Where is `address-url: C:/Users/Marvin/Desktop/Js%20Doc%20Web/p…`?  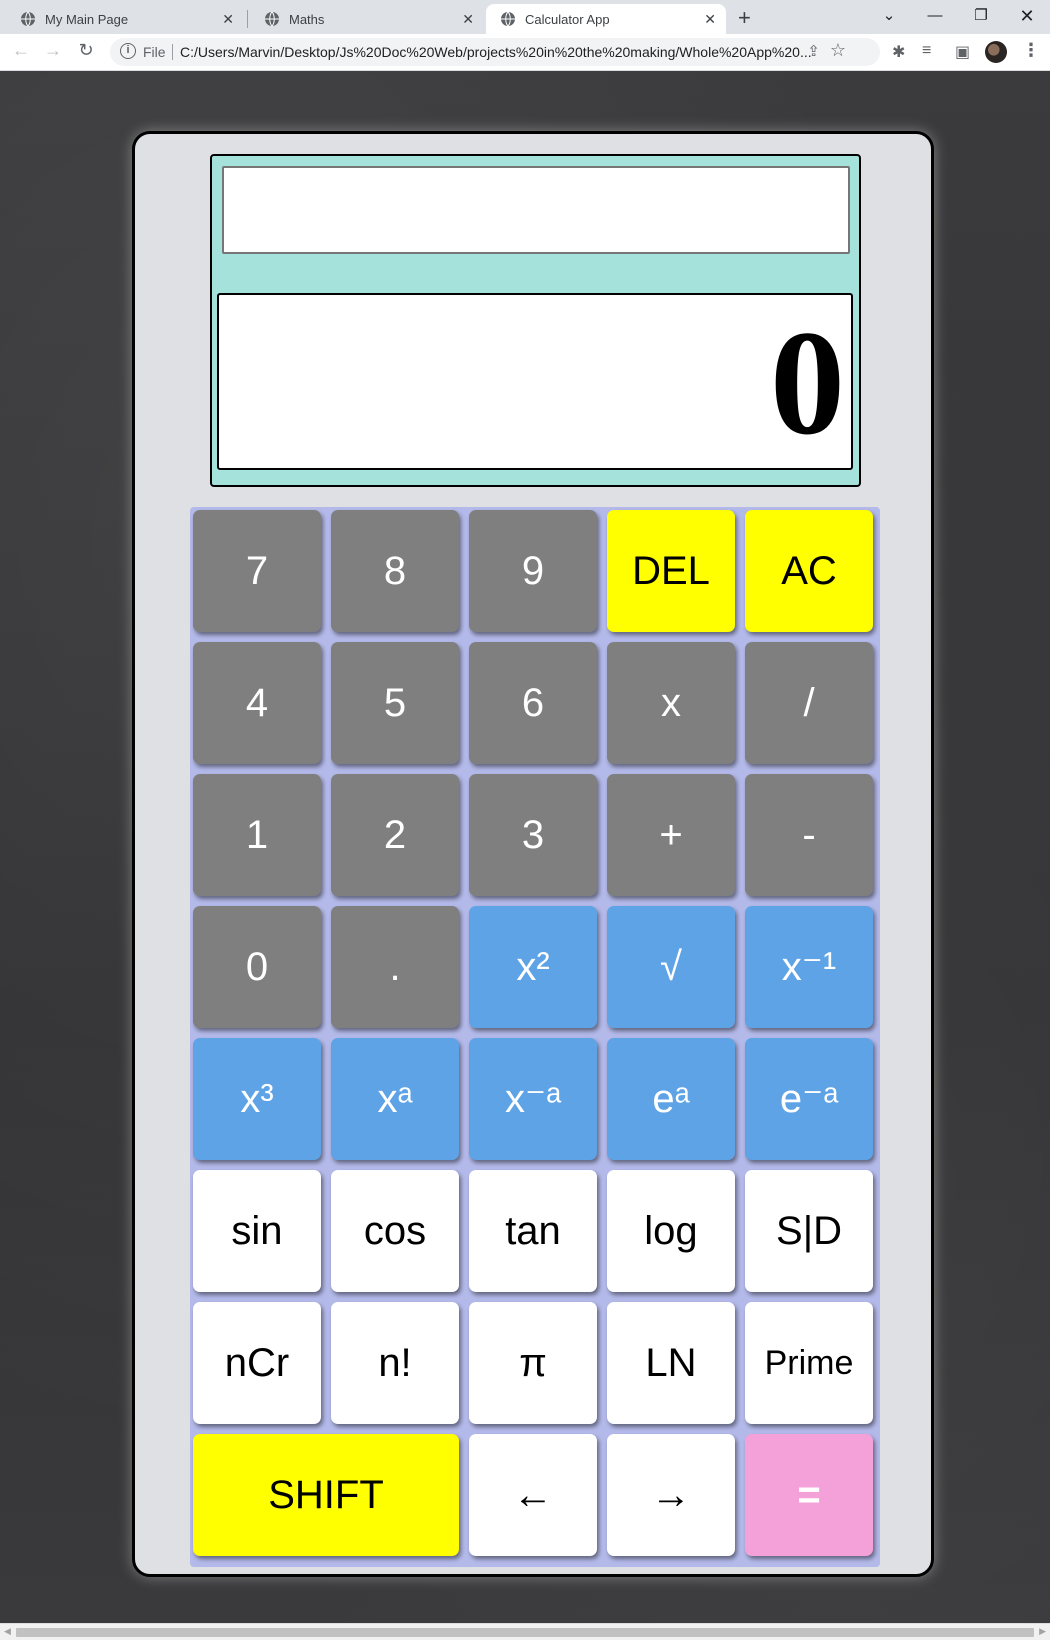
address-url: C:/Users/Marvin/Desktop/Js%20Doc%20Web/p… is located at coordinates (500, 52).